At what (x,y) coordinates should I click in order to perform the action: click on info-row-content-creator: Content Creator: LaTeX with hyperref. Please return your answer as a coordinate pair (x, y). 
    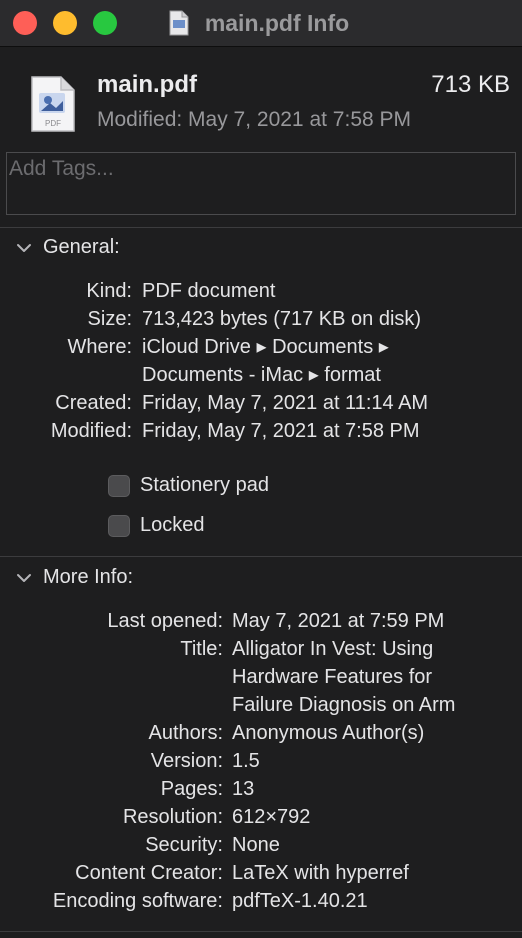
    Looking at the image, I should click on (261, 873).